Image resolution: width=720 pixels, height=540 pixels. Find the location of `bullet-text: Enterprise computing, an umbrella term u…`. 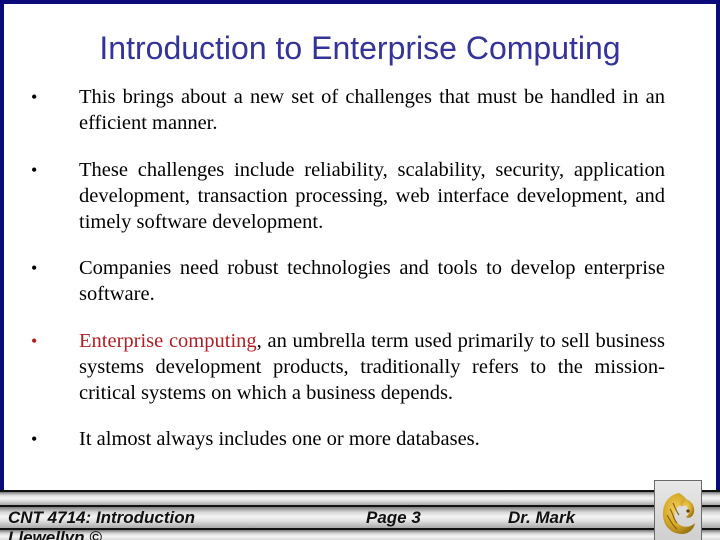

bullet-text: Enterprise computing, an umbrella term u… is located at coordinates (372, 367).